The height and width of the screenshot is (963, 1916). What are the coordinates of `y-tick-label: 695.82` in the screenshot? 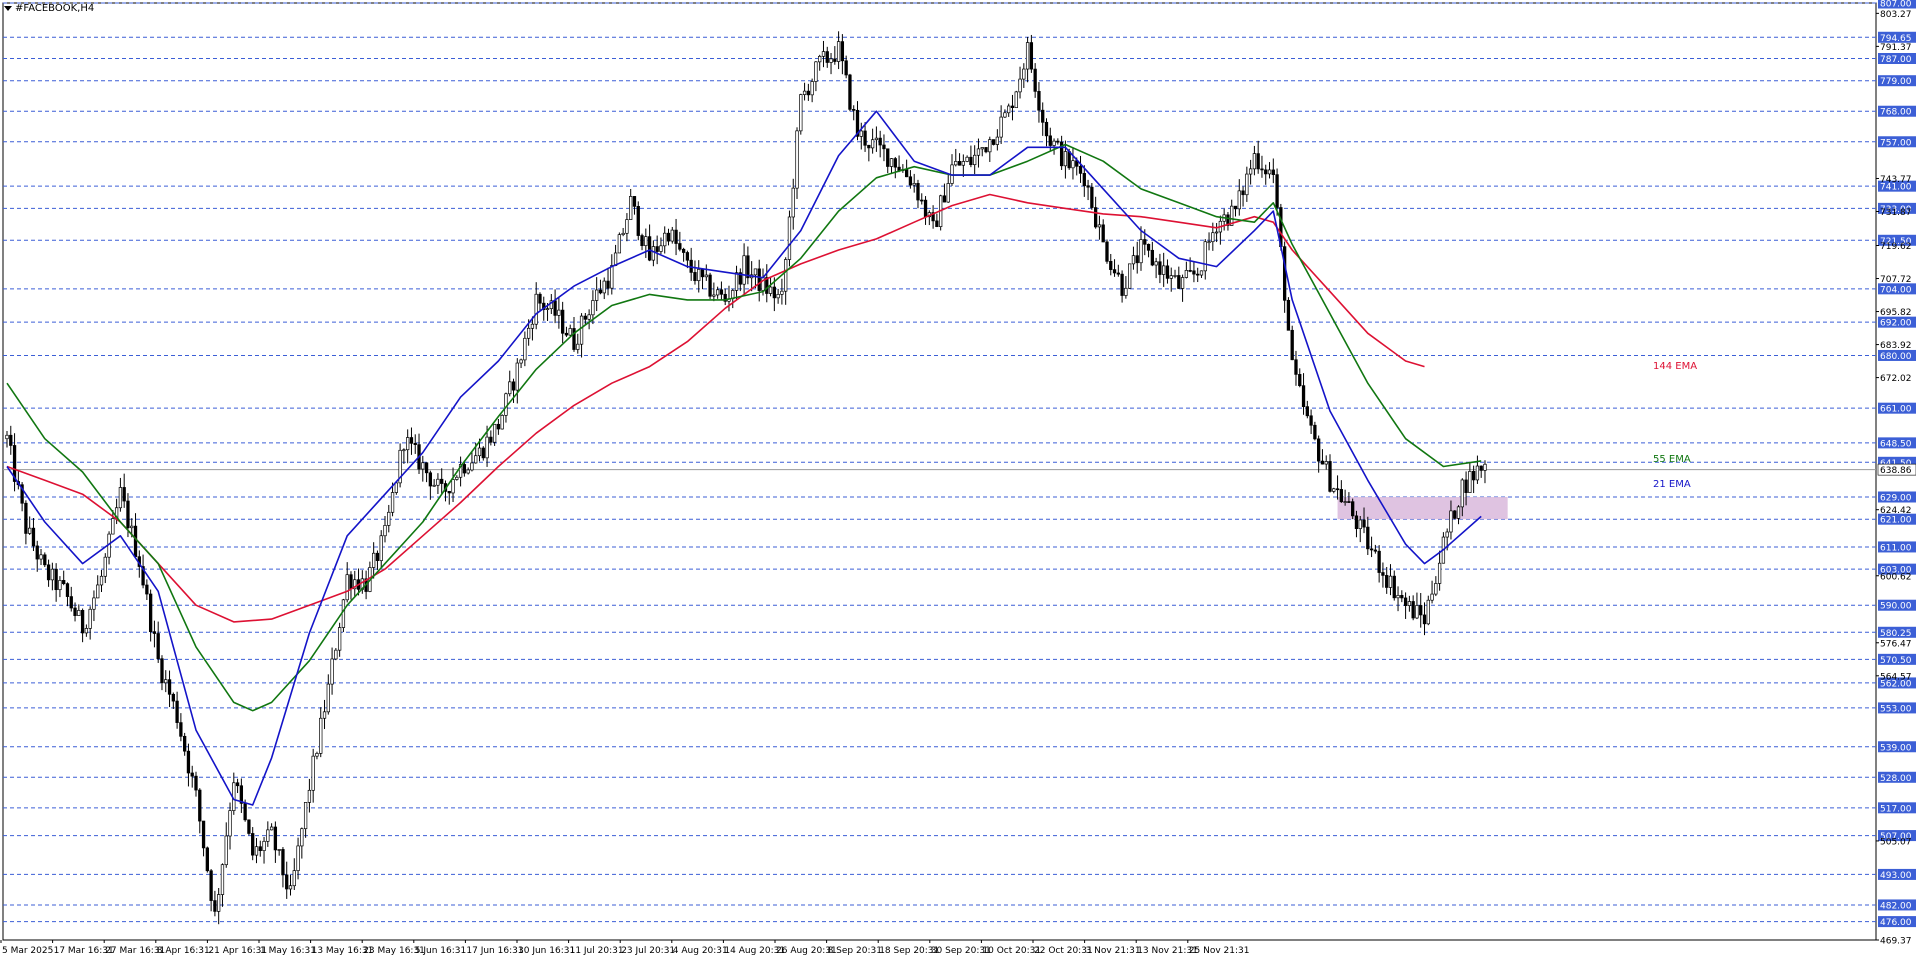 It's located at (1896, 313).